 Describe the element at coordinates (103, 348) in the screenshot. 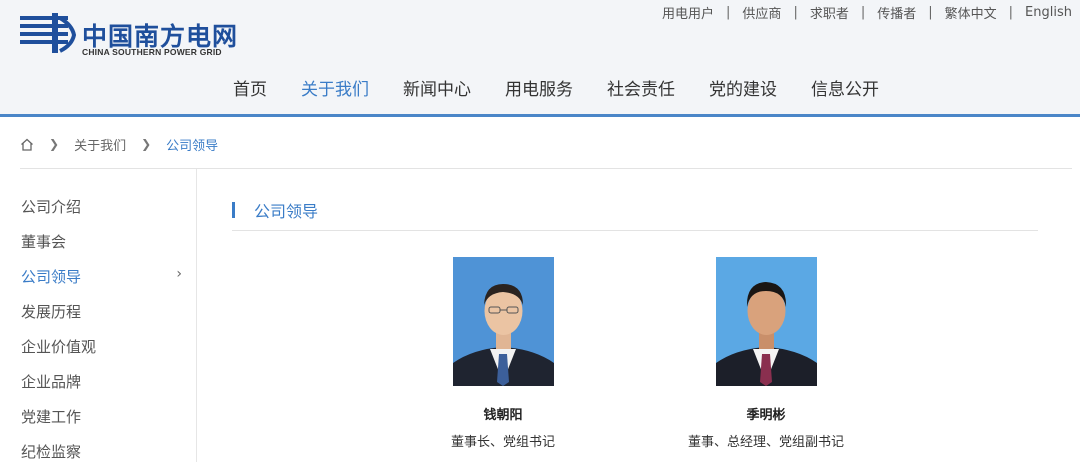

I see `sidebar-item-values: 企业价值观` at that location.